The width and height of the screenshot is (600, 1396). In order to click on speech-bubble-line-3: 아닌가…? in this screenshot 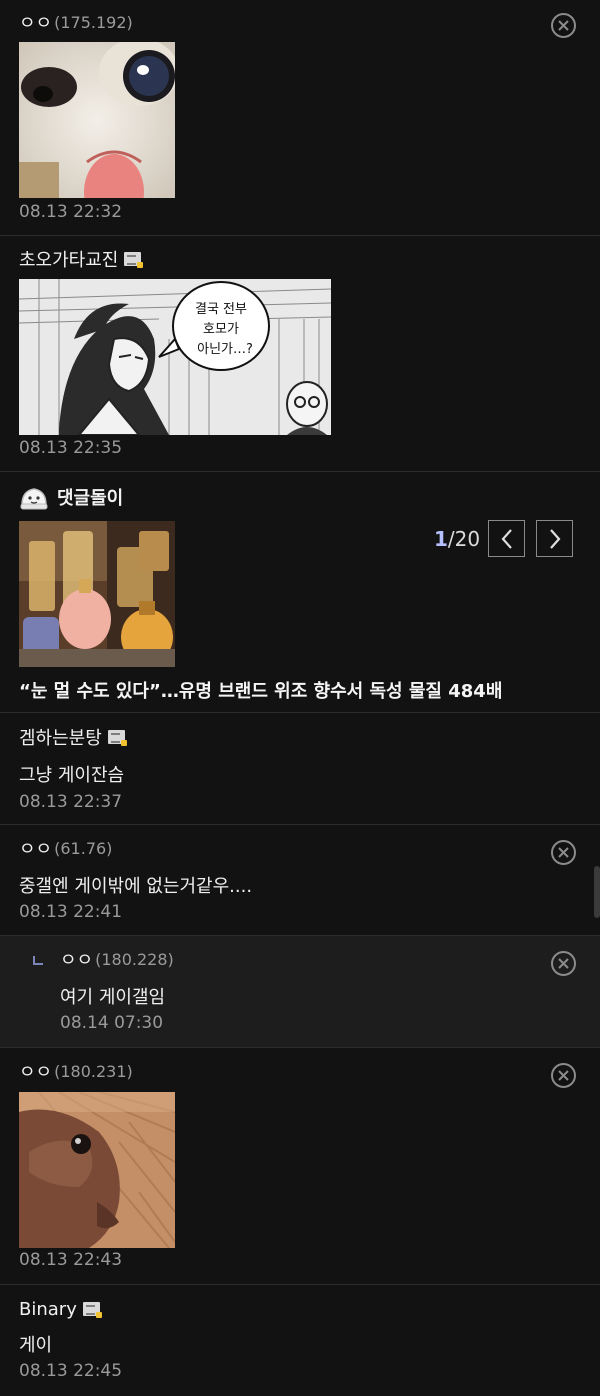, I will do `click(225, 349)`.